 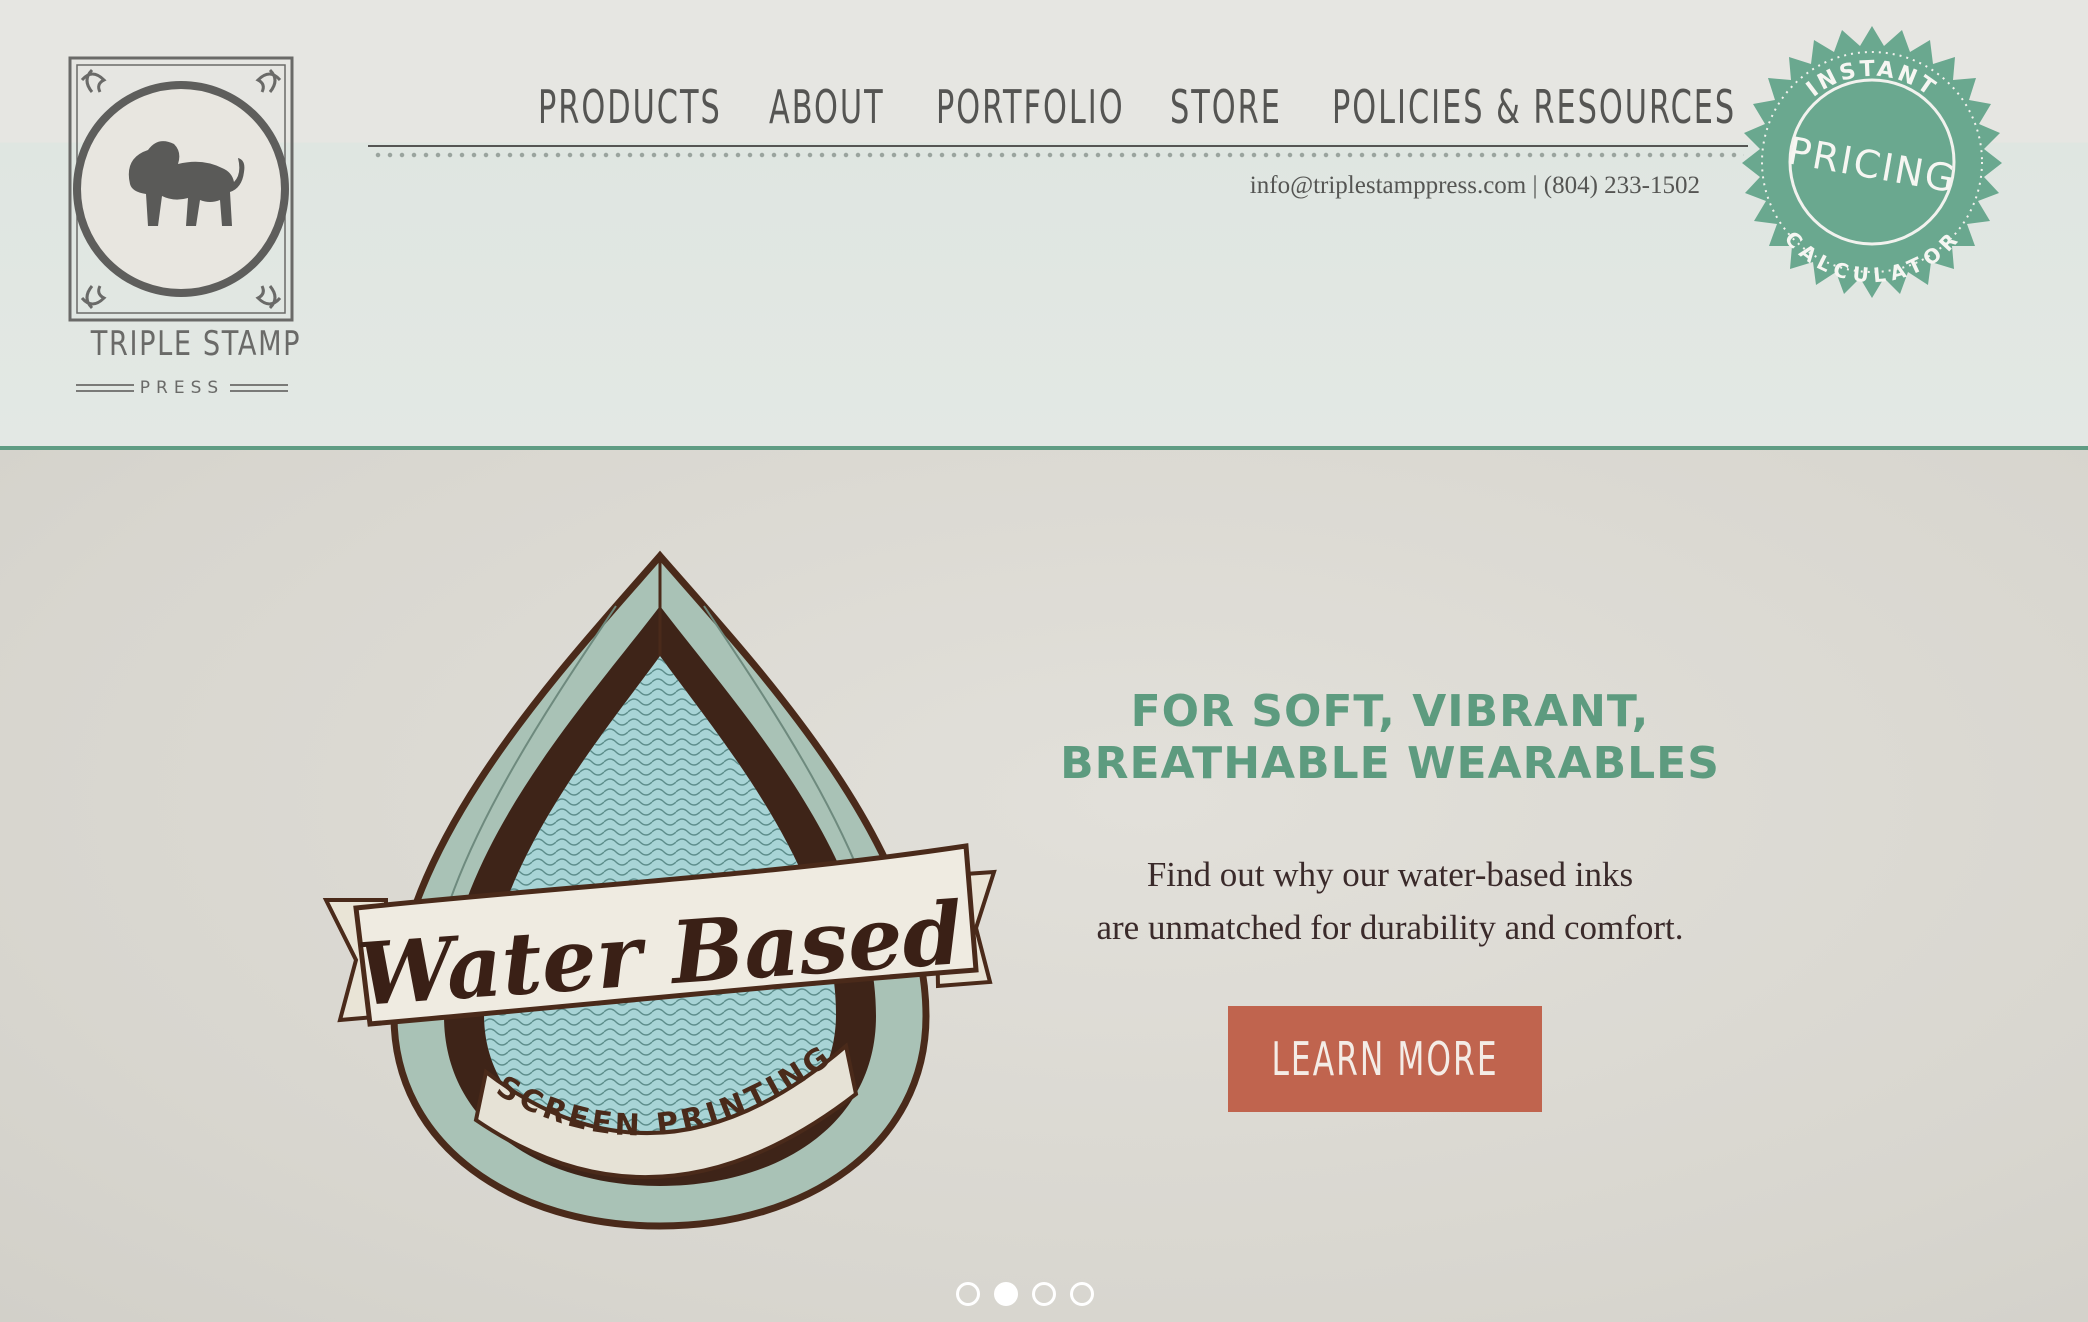 I want to click on hero-heading: FOR SOFT, VIBRANT, BREATHABLE WEARABLES, so click(x=1390, y=738).